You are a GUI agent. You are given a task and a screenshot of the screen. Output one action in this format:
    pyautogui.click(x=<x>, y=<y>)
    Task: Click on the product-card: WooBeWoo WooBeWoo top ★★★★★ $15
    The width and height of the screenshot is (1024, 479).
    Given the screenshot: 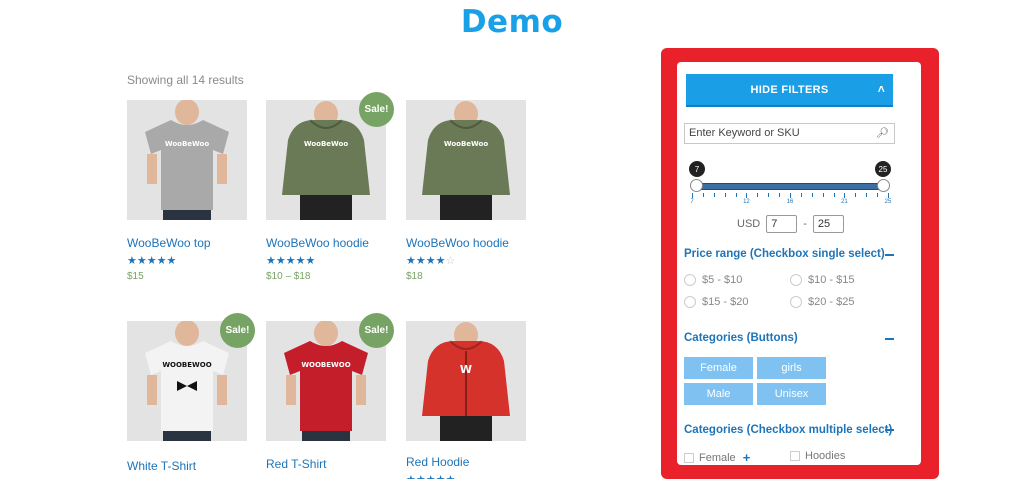 What is the action you would take?
    pyautogui.click(x=187, y=191)
    